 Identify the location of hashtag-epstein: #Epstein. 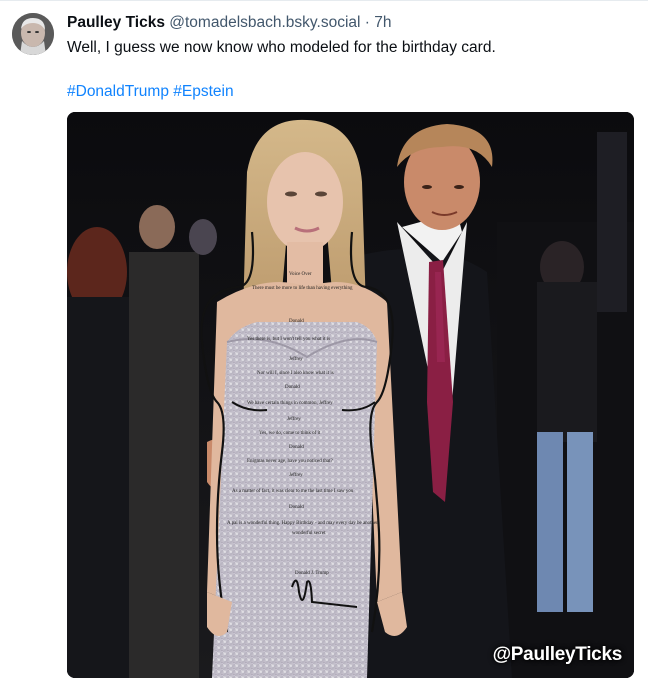
(203, 91).